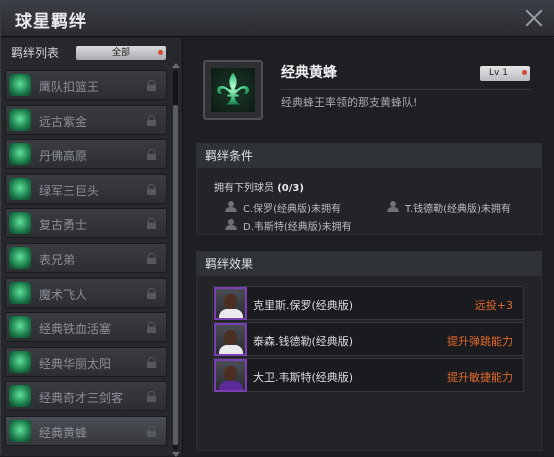 The width and height of the screenshot is (554, 457). What do you see at coordinates (480, 377) in the screenshot?
I see `effect-bonus: 提升敏捷能力` at bounding box center [480, 377].